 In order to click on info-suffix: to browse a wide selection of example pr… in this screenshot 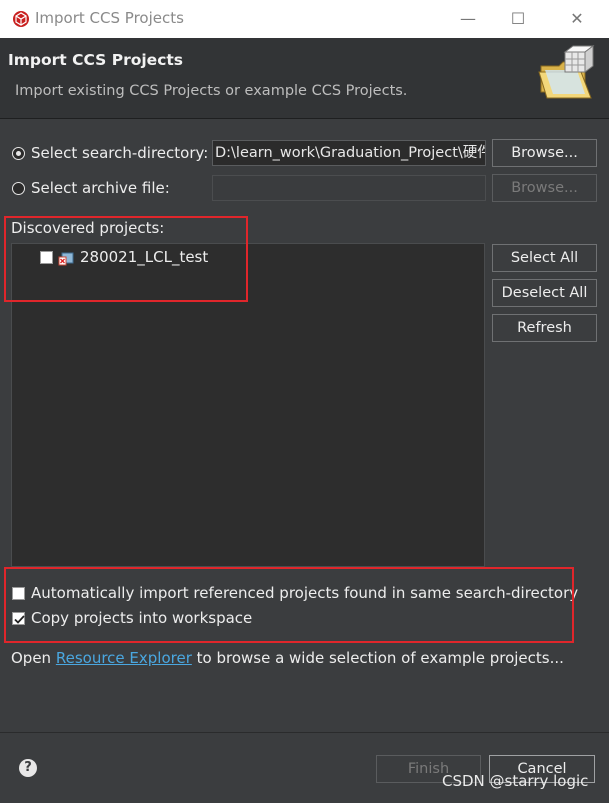, I will do `click(377, 658)`.